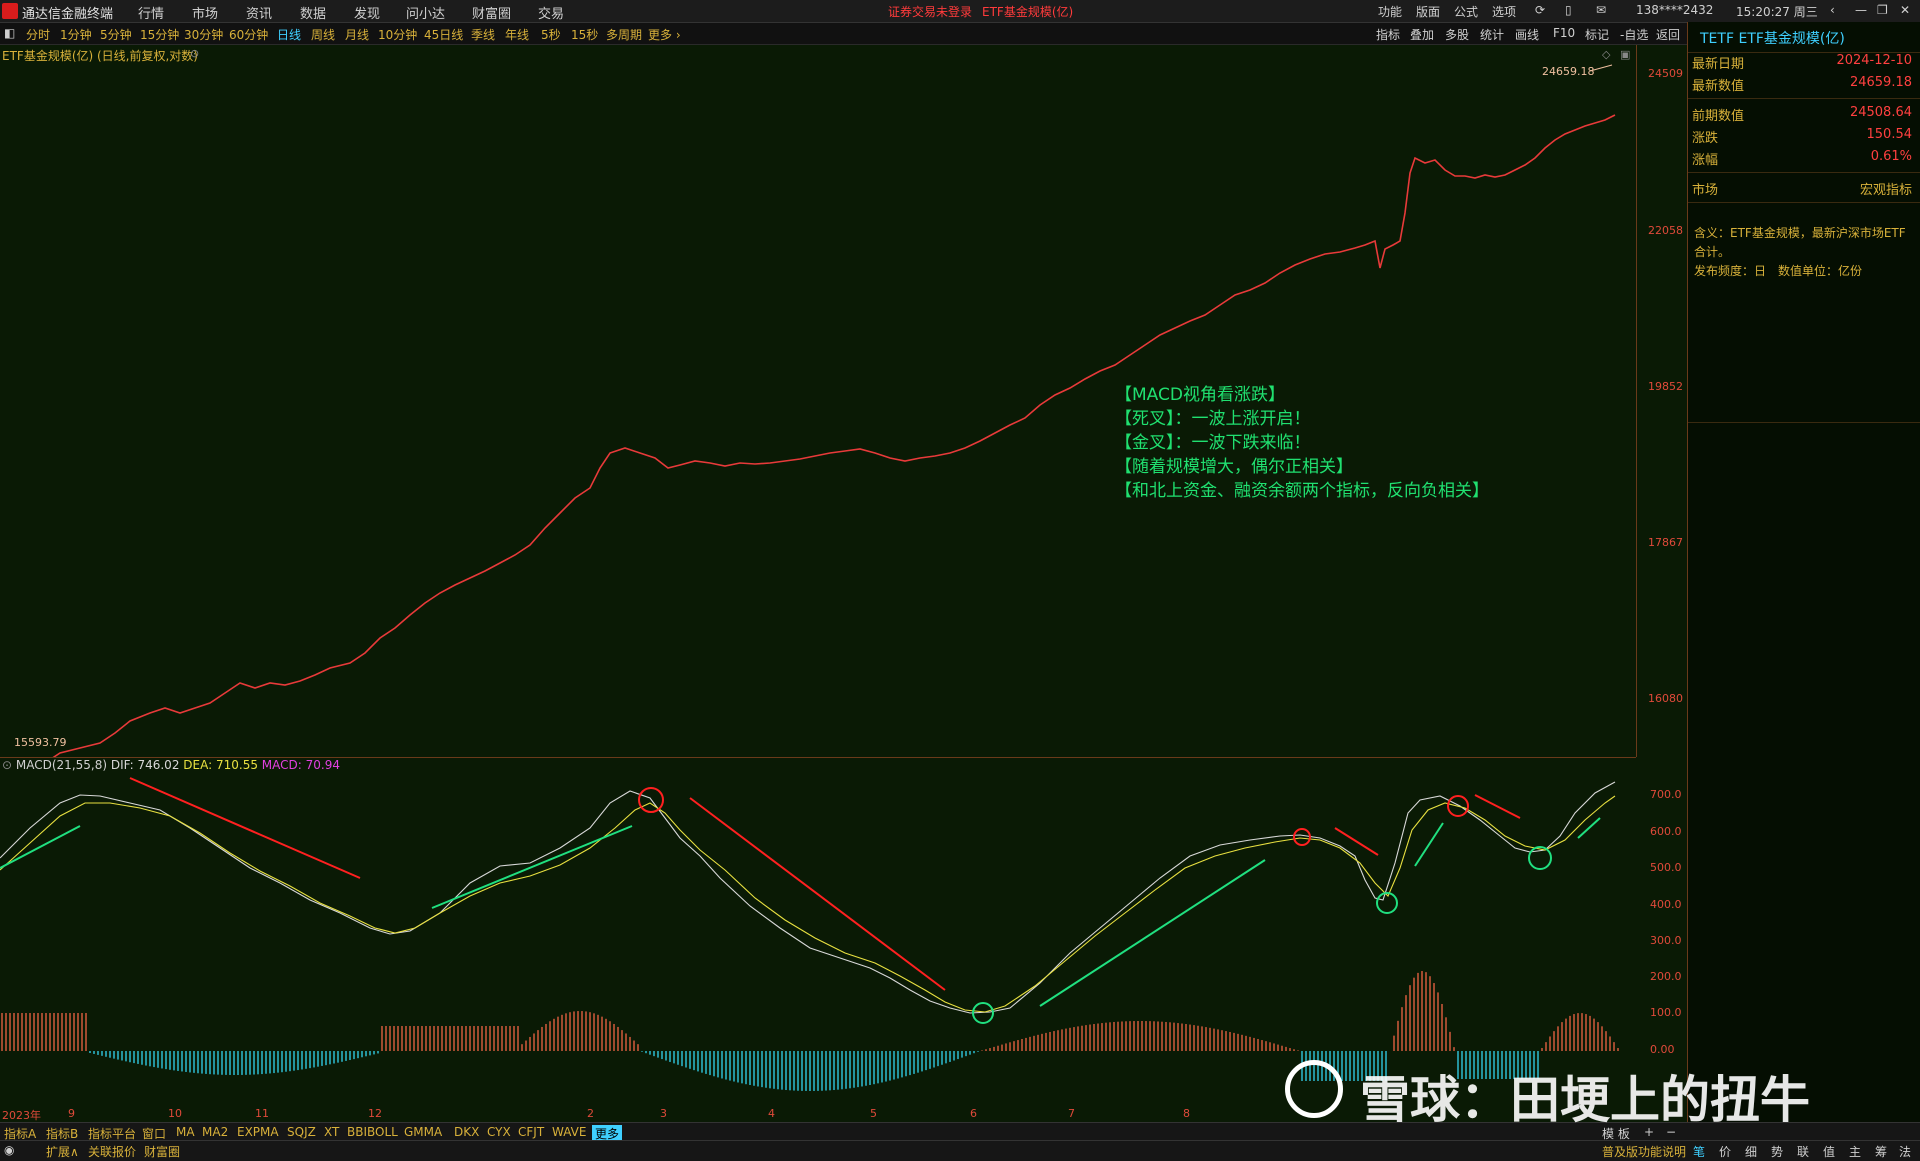  I want to click on back-icon: ‹, so click(1832, 10).